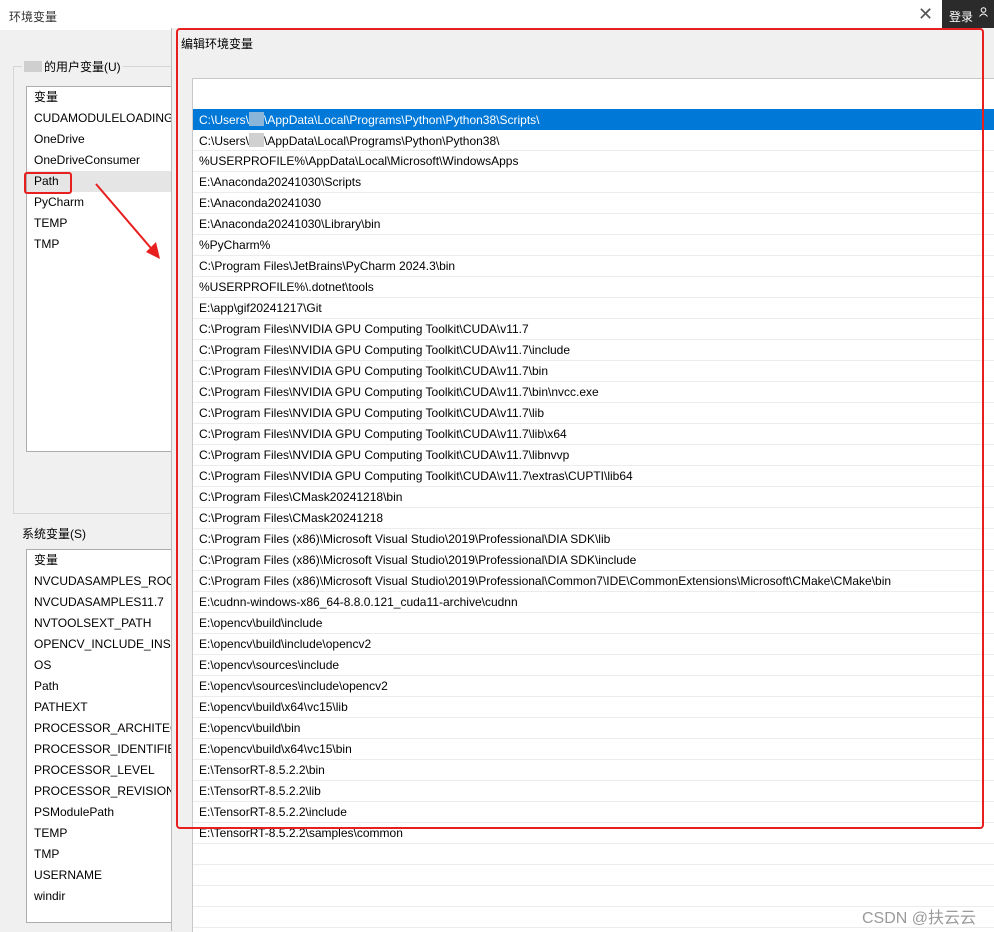  I want to click on list-item: OPENCV_INCLUDE_INST, so click(107, 644).